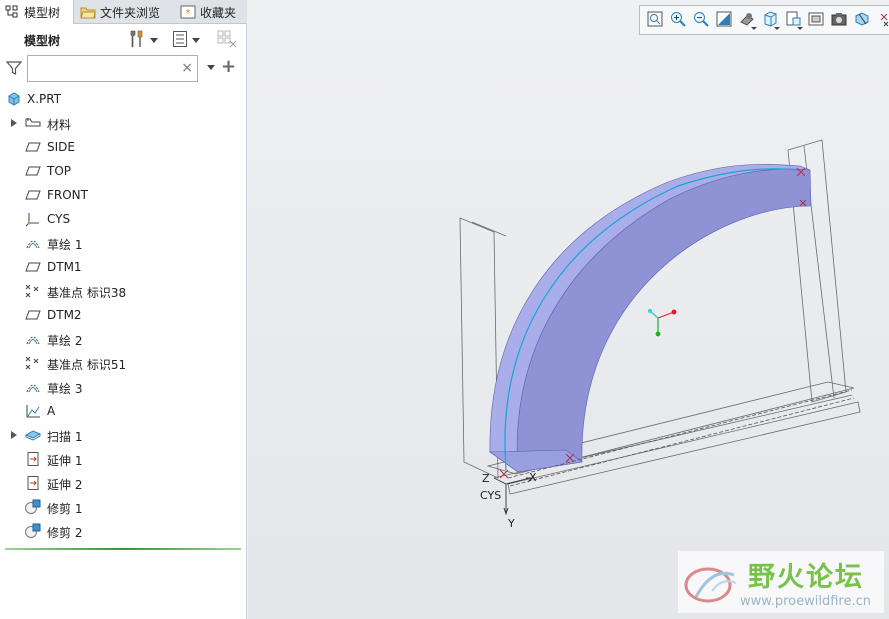 Image resolution: width=889 pixels, height=619 pixels. I want to click on filter-icon, so click(14, 69).